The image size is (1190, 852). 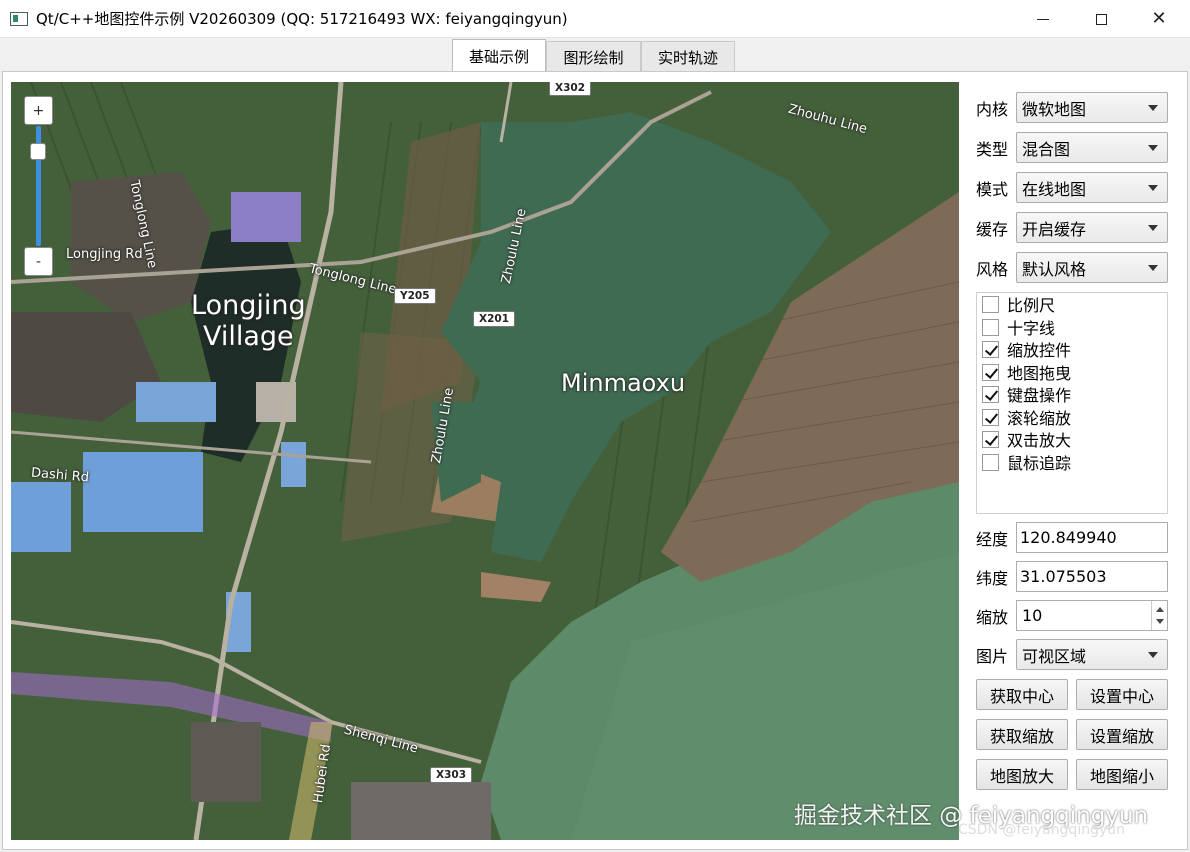 What do you see at coordinates (415, 296) in the screenshot?
I see `road-shield-y205: Y205` at bounding box center [415, 296].